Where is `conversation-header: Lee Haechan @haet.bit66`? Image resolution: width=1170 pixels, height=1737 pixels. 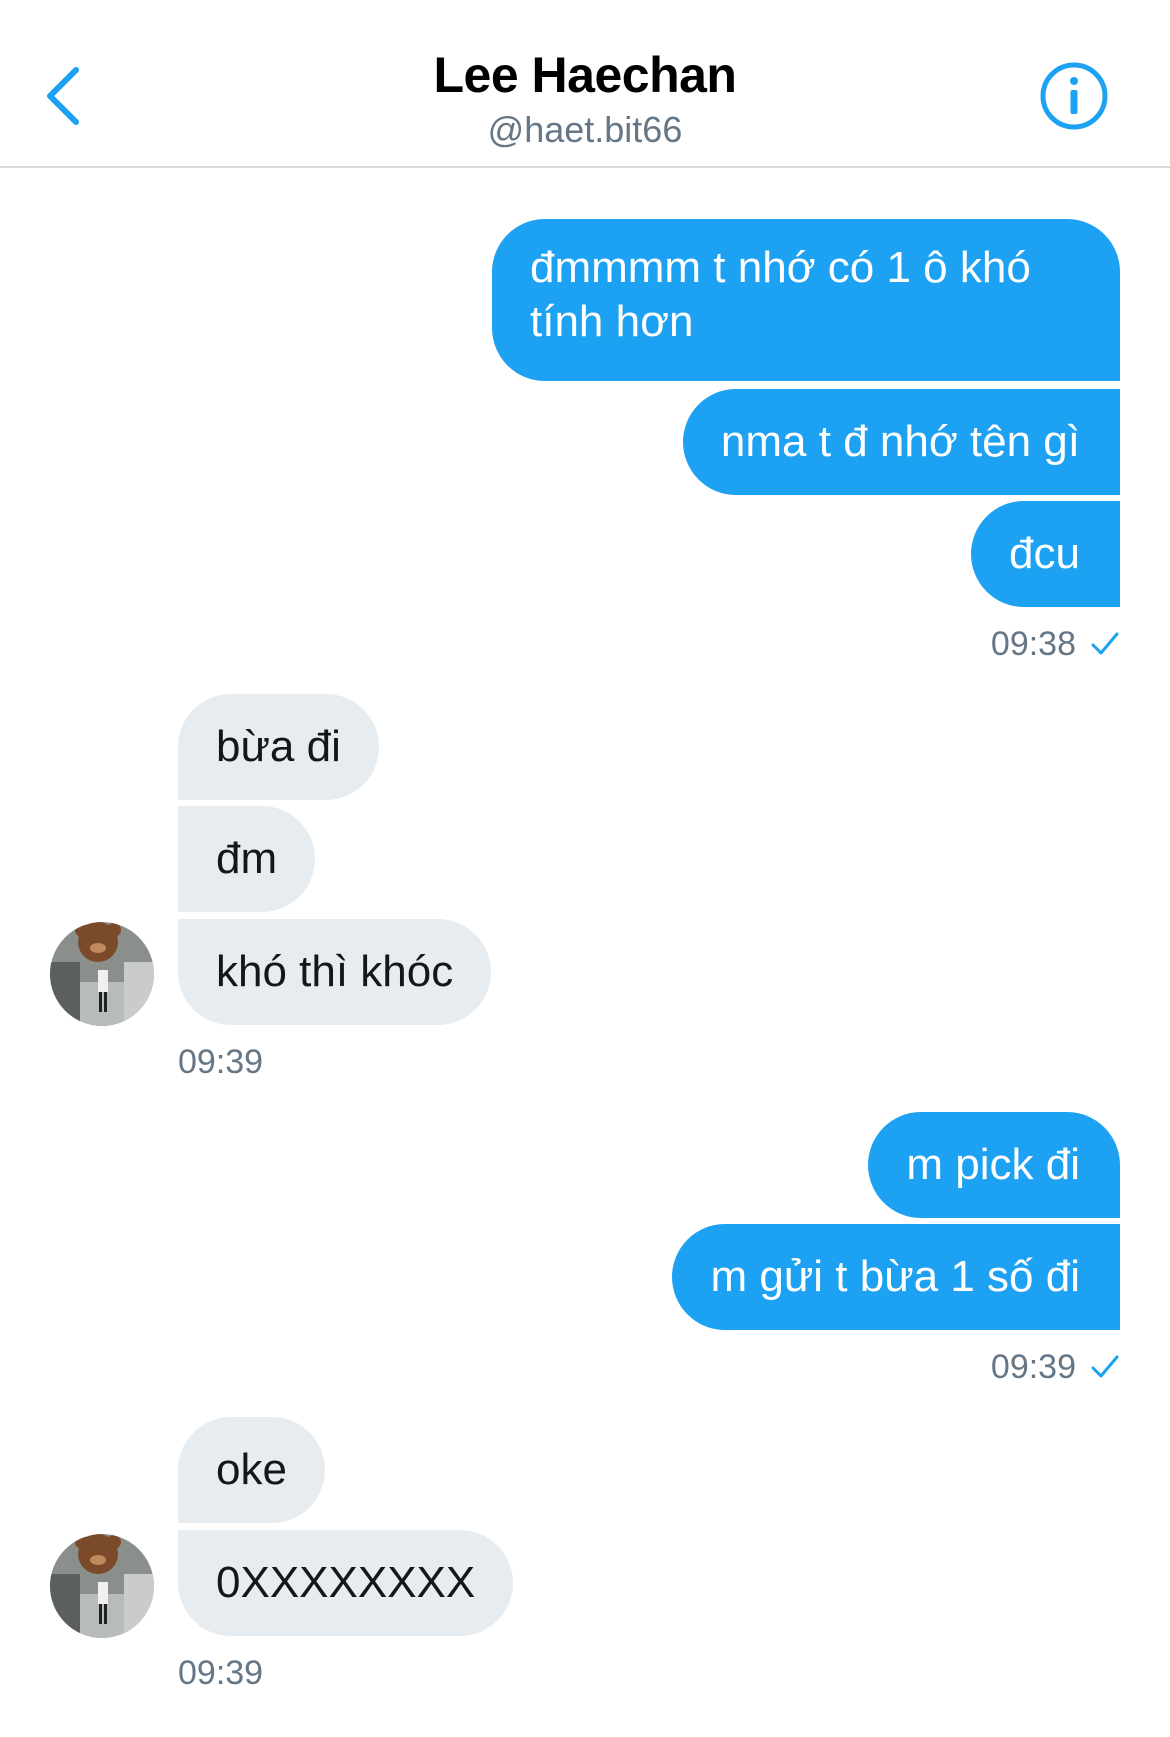
conversation-header: Lee Haechan @haet.bit66 is located at coordinates (585, 84).